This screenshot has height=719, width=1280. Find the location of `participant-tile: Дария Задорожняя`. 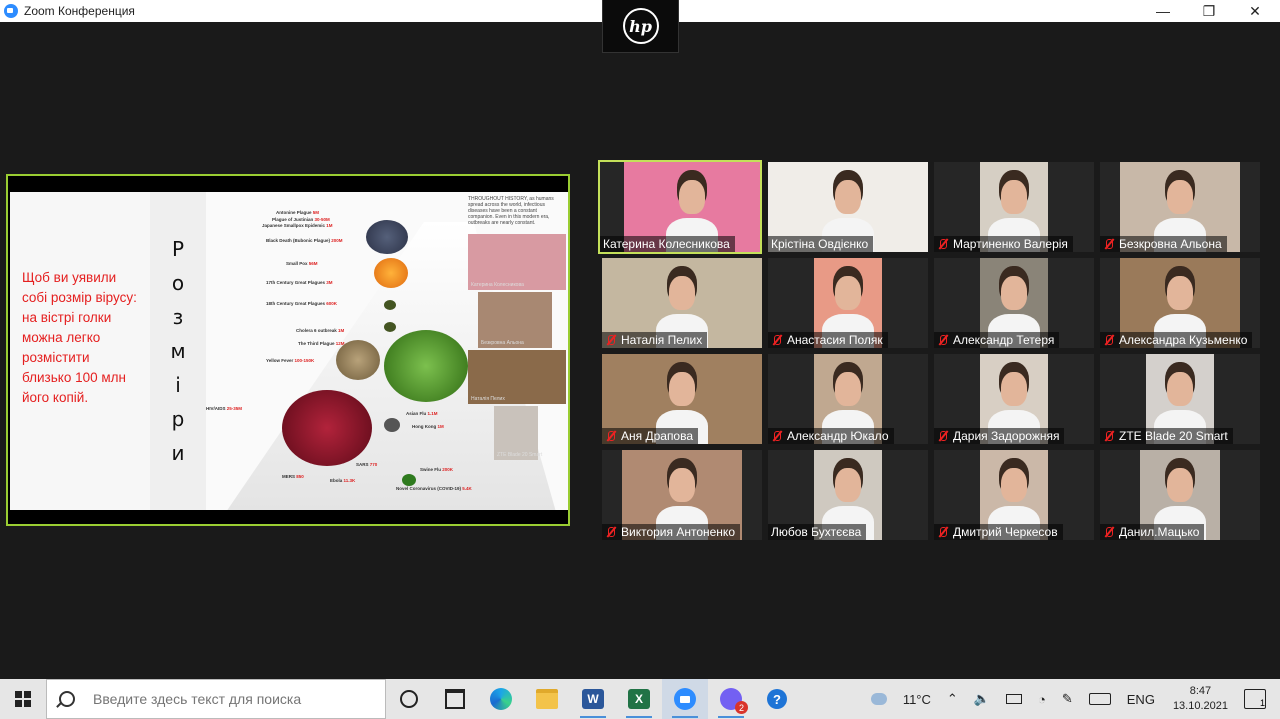

participant-tile: Дария Задорожняя is located at coordinates (1014, 399).